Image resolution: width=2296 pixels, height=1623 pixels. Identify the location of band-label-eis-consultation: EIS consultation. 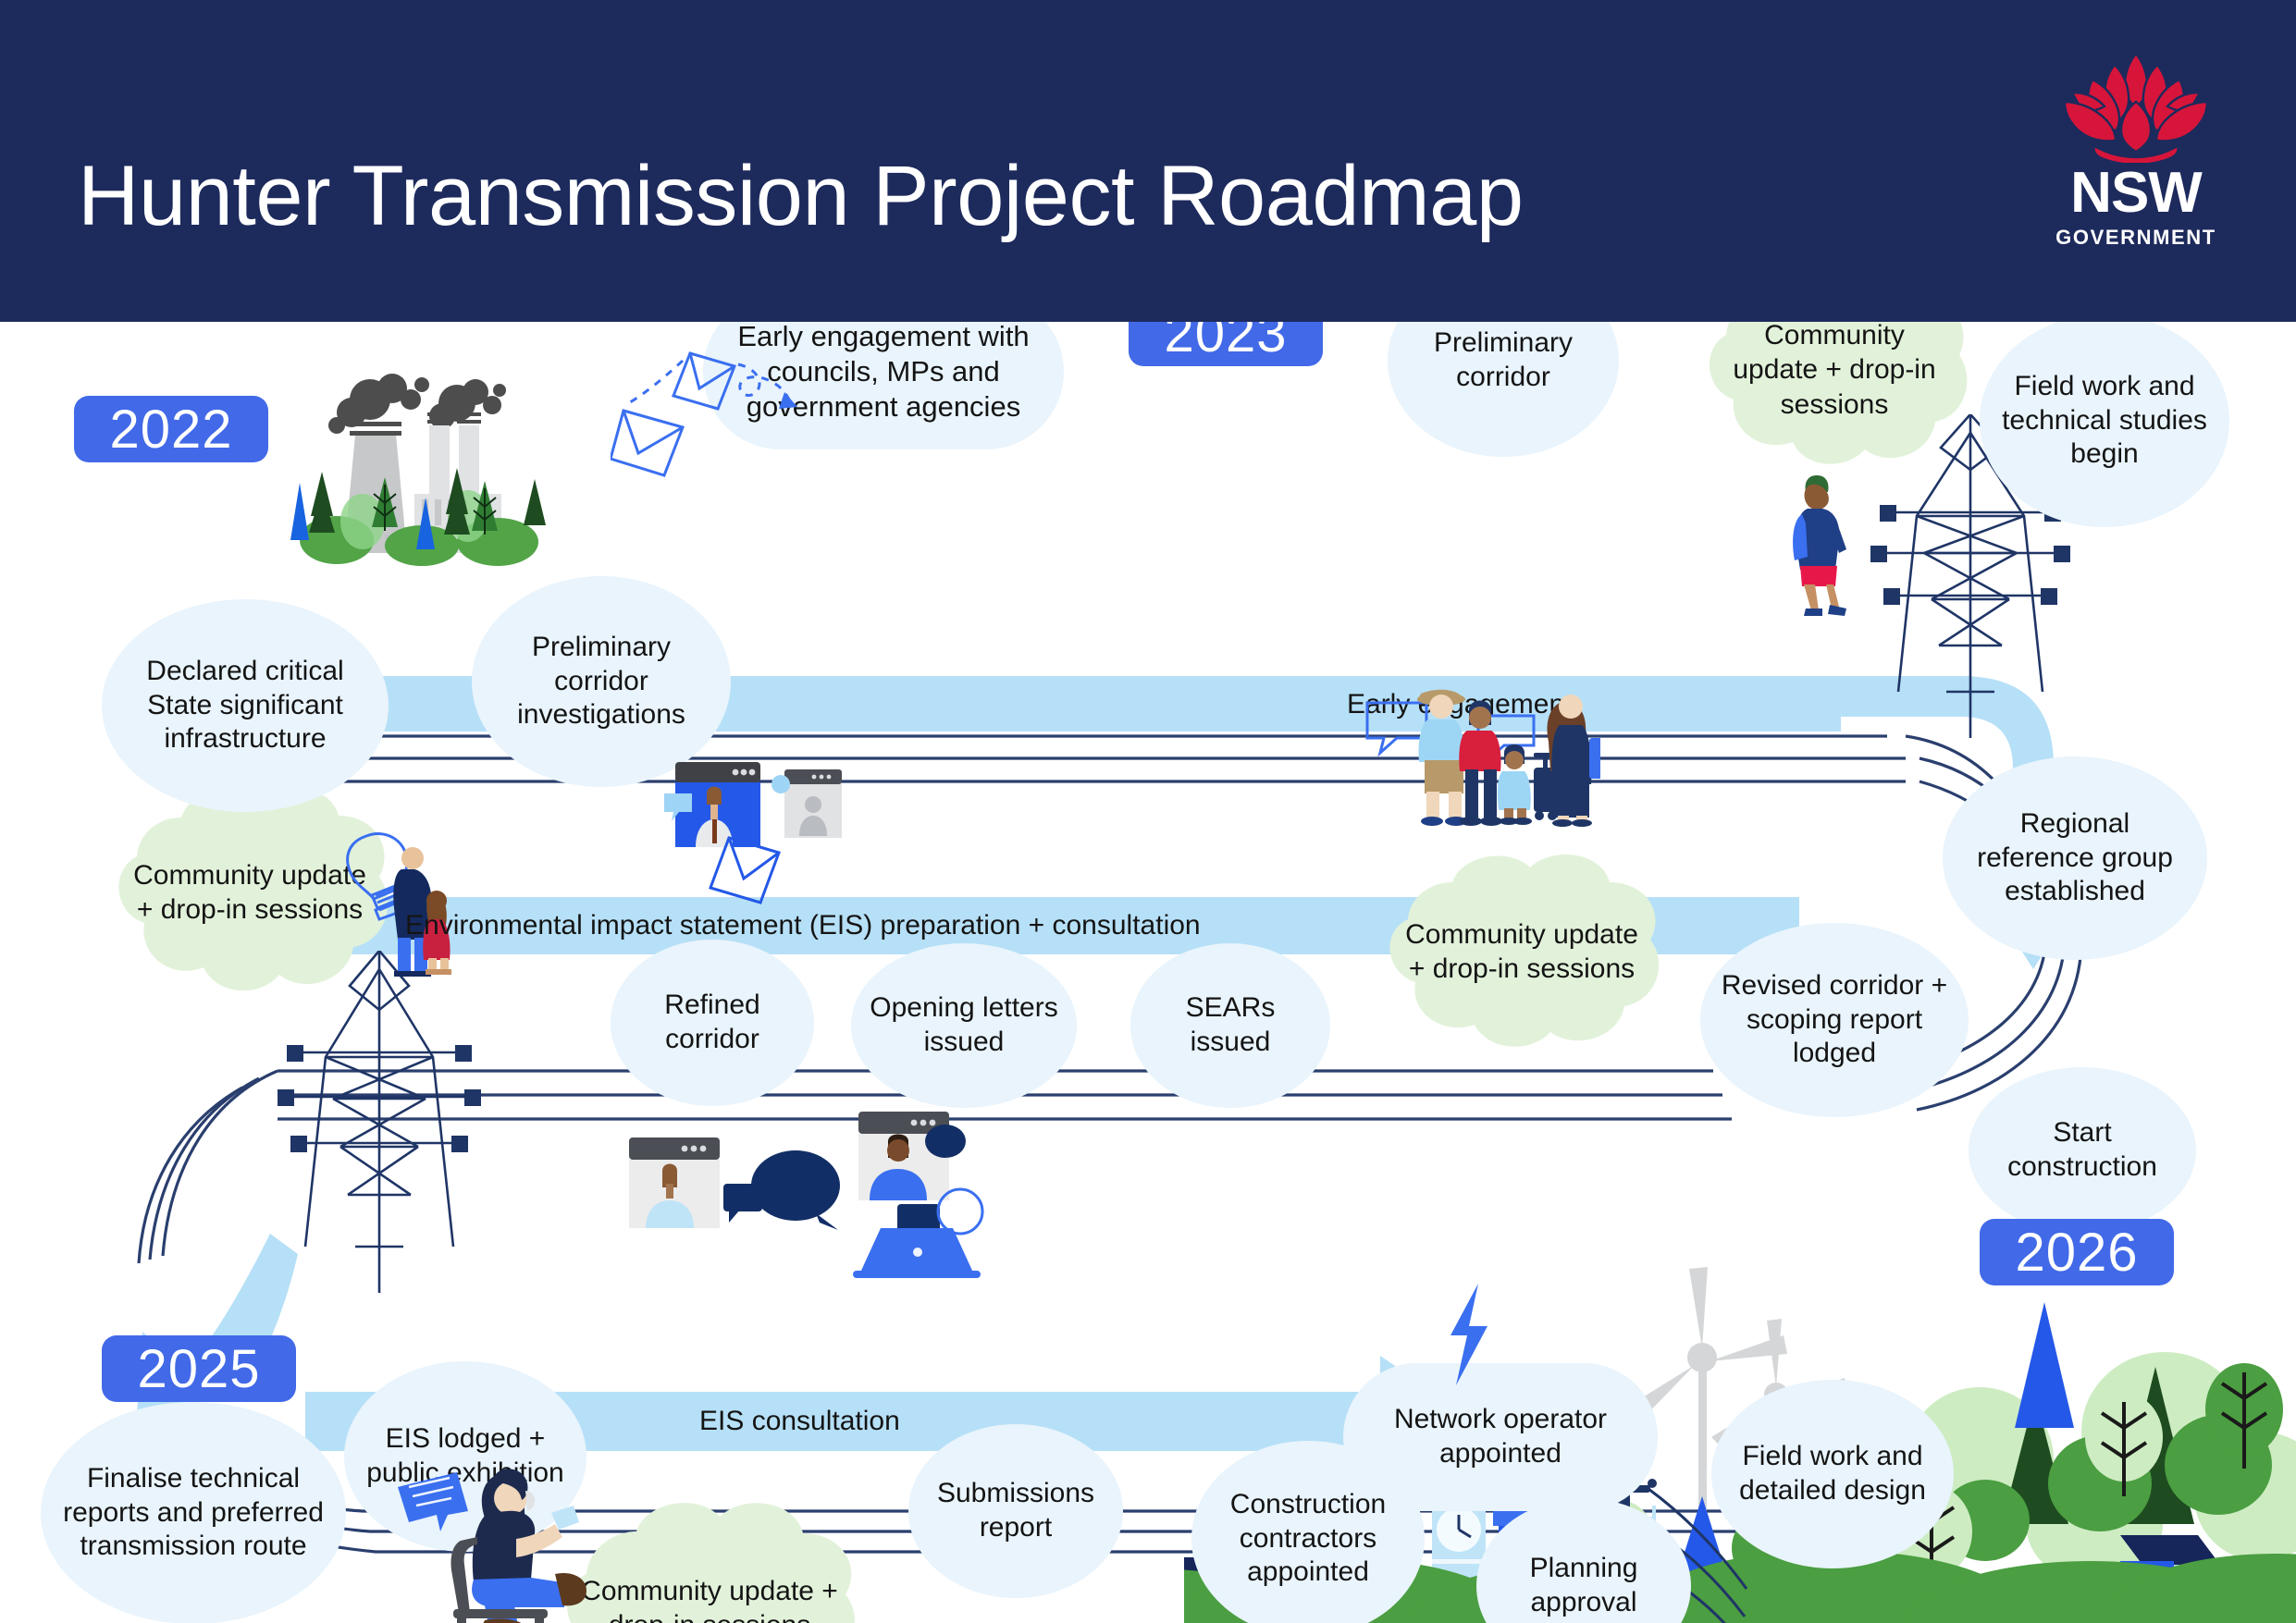
(799, 1421).